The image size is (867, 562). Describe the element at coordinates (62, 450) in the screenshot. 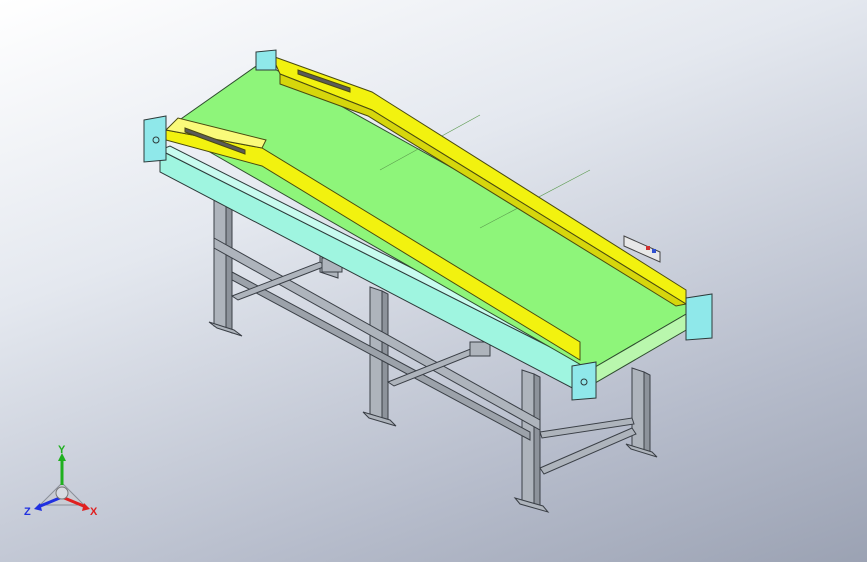

I see `y-axis-label: Y` at that location.